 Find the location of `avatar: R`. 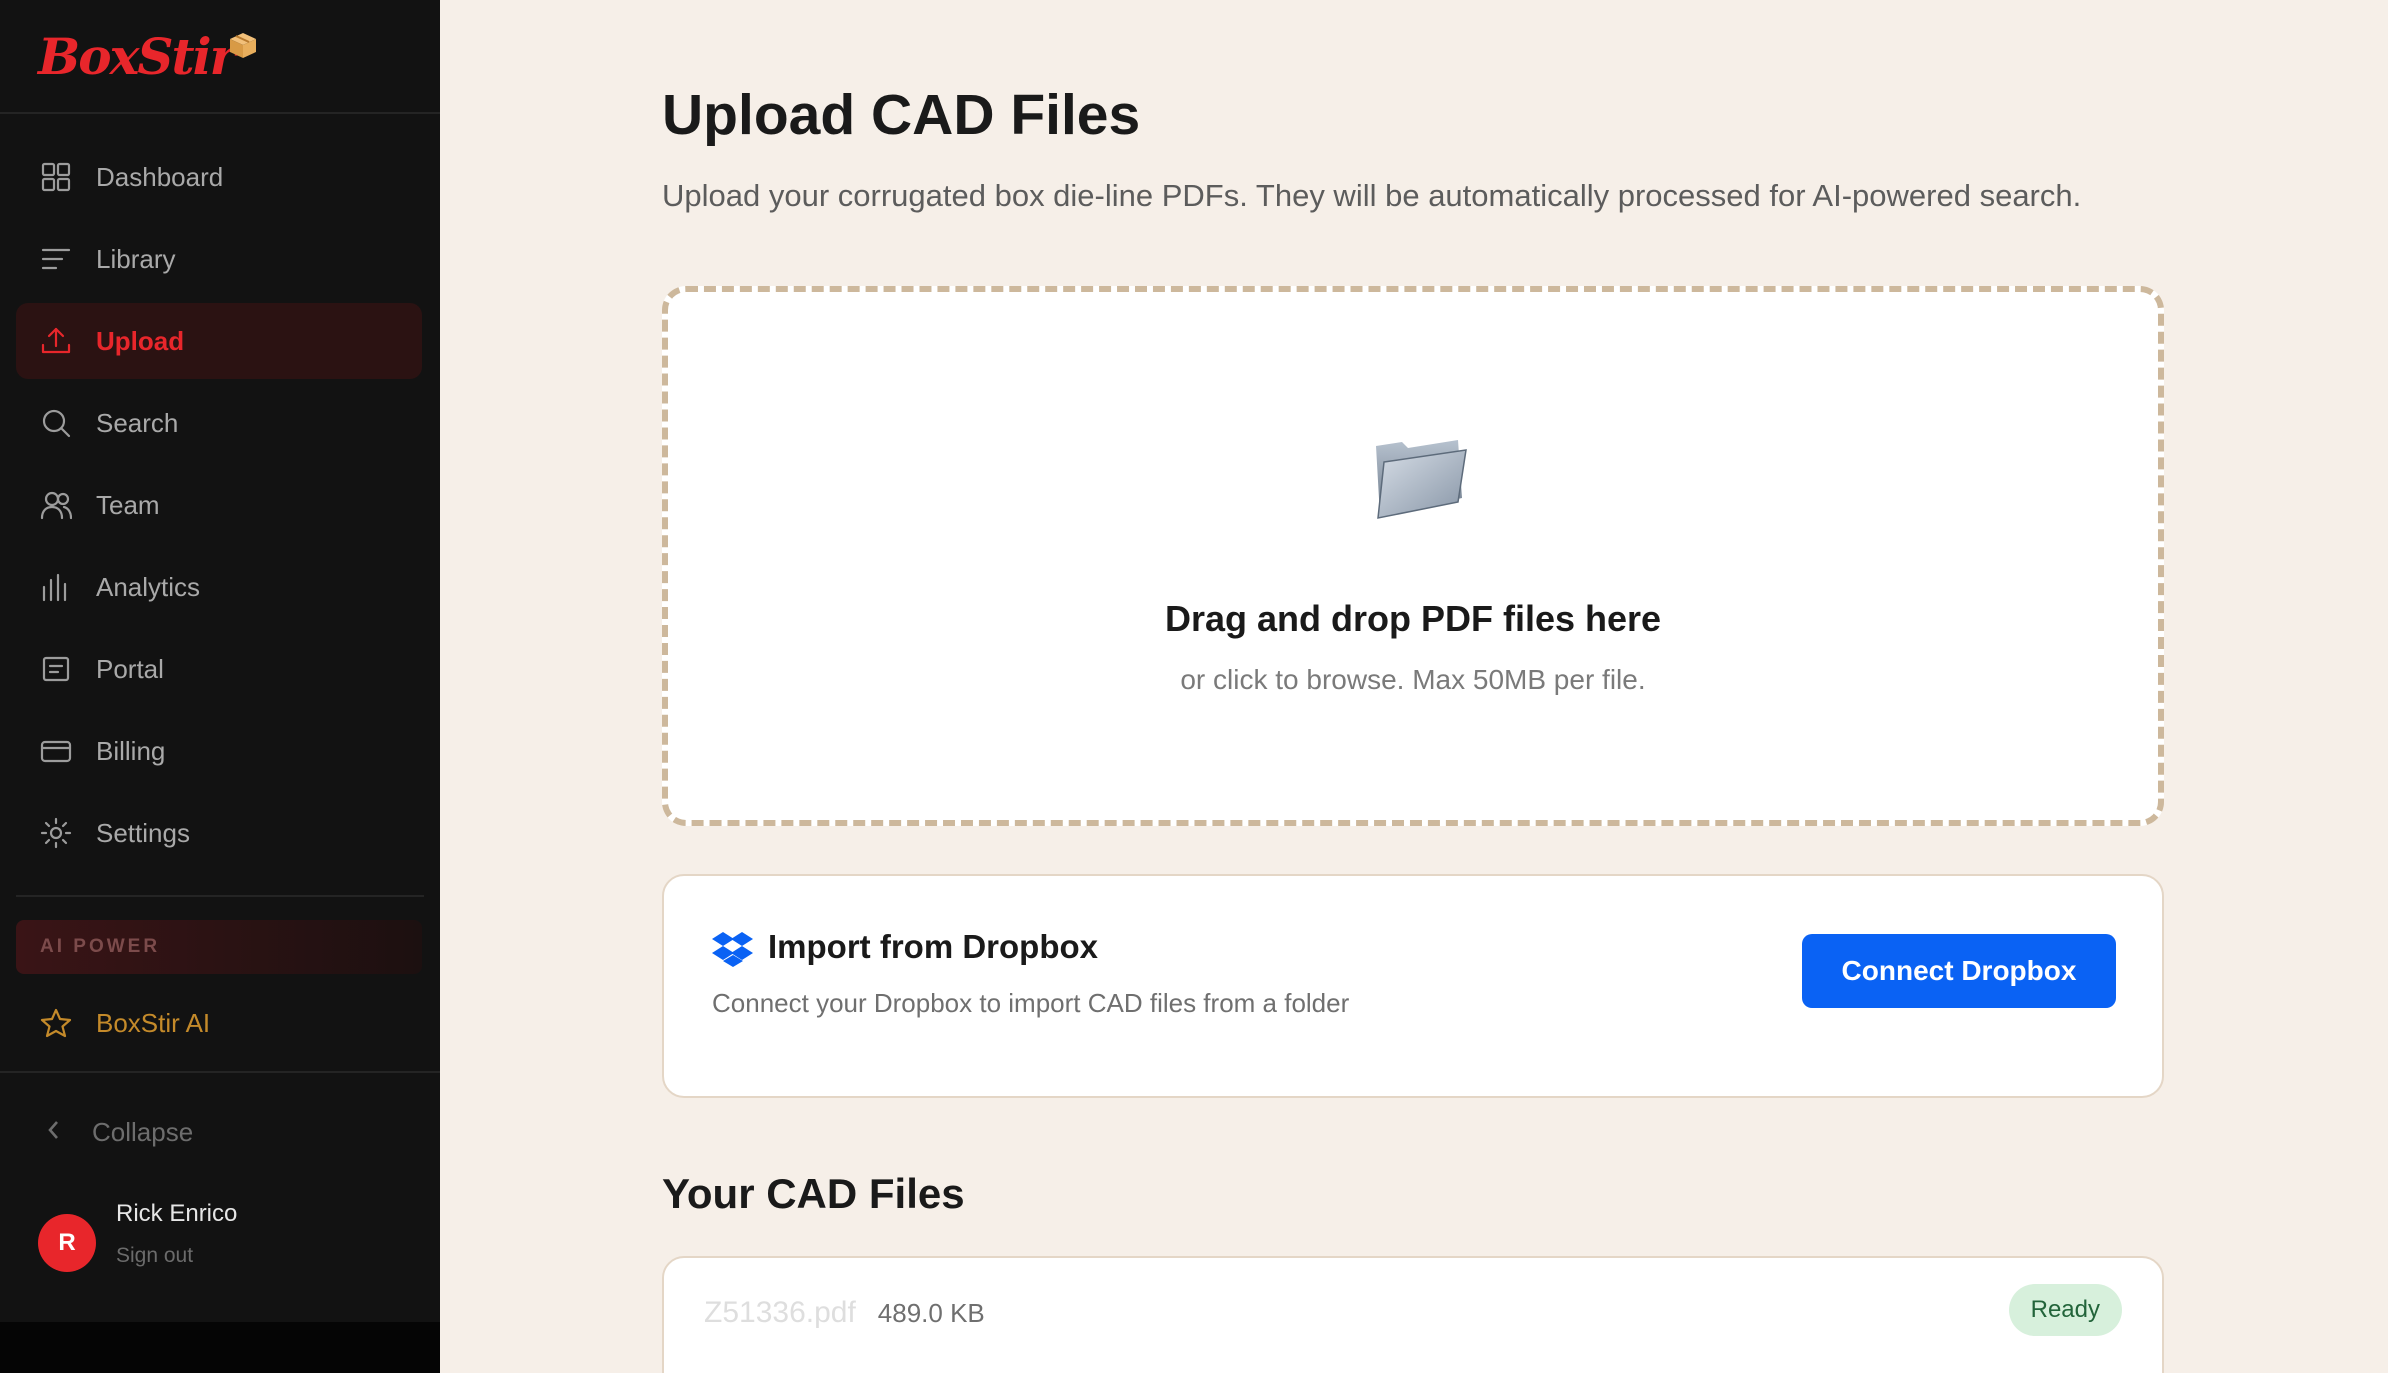

avatar: R is located at coordinates (67, 1243).